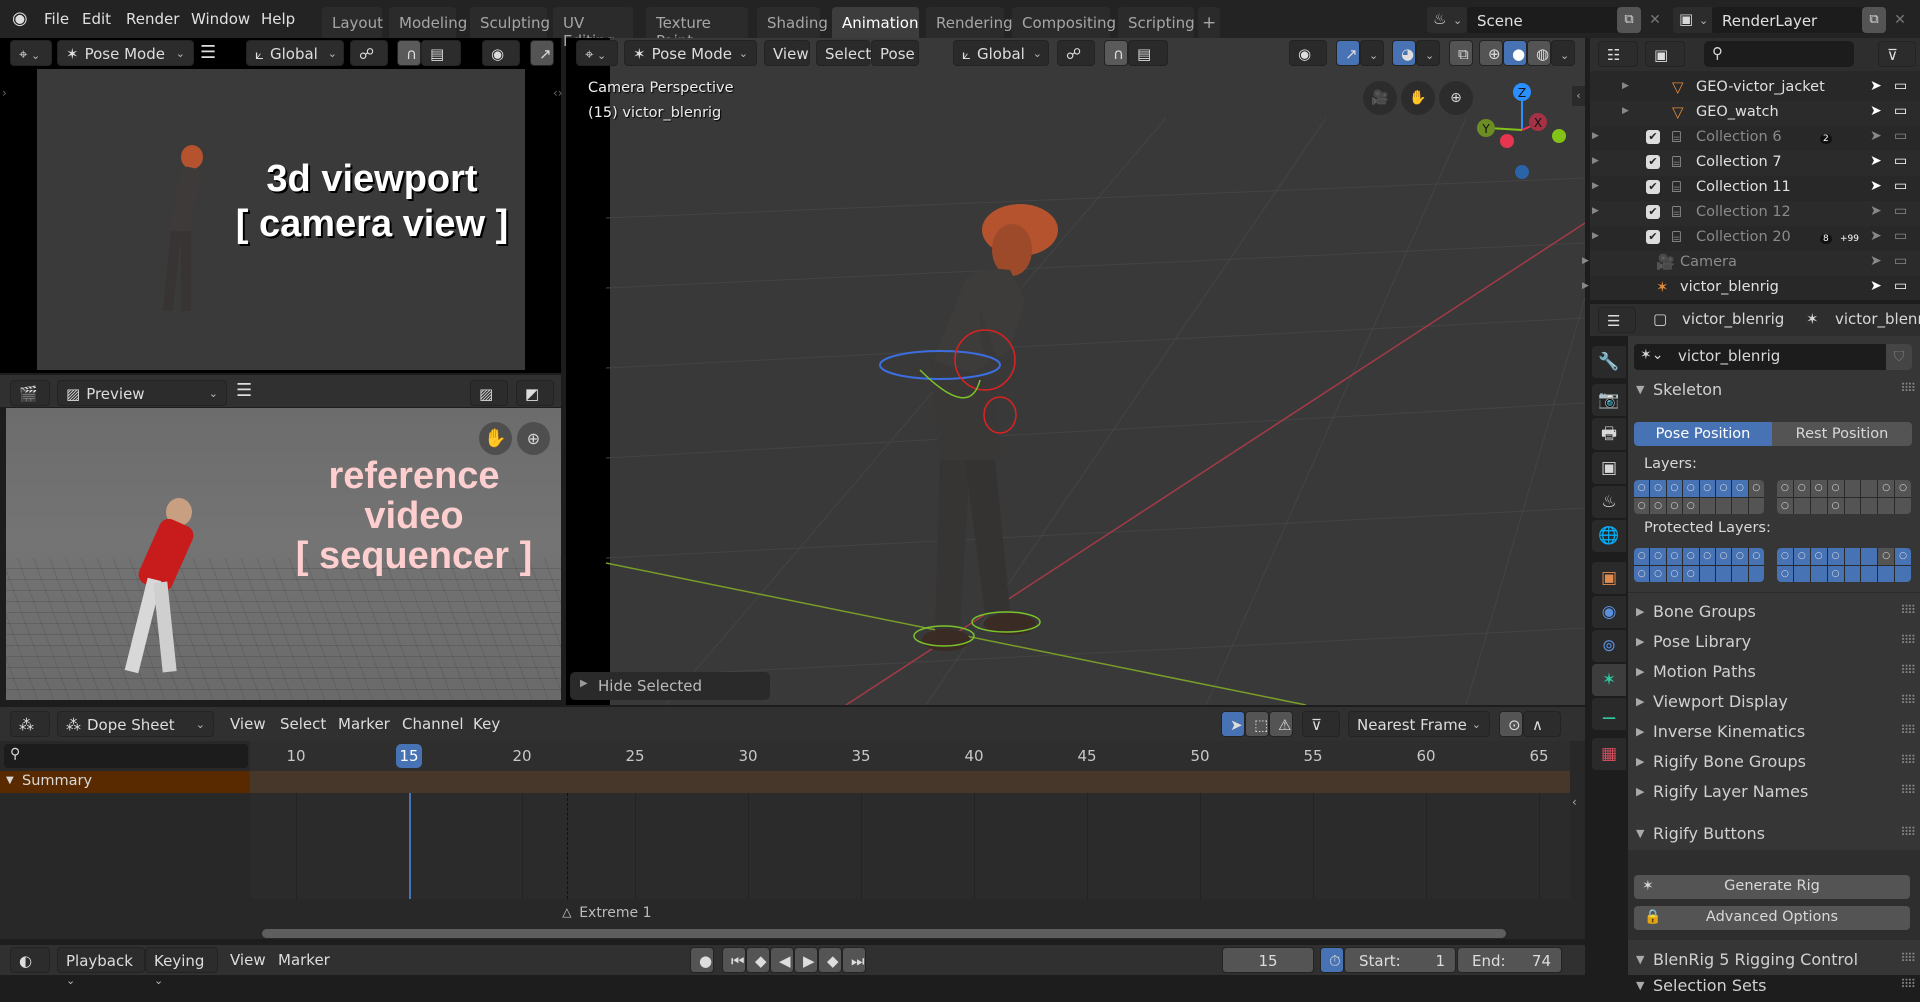 This screenshot has width=1920, height=1002. What do you see at coordinates (125, 53) in the screenshot?
I see `mode-dropdown: ✶ Pose Mode ⌄` at bounding box center [125, 53].